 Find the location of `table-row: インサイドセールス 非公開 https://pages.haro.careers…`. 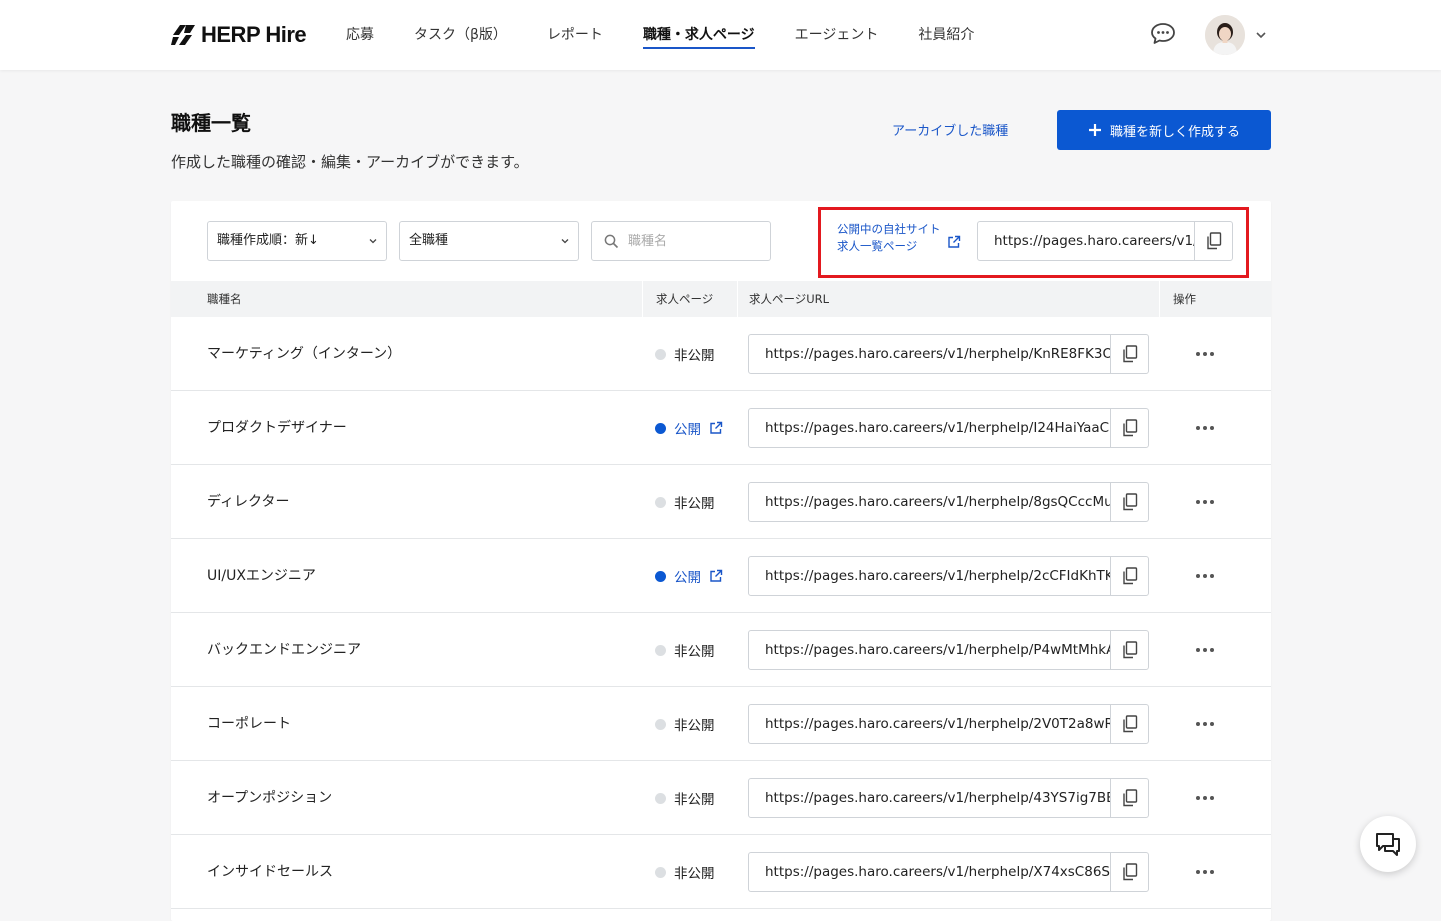

table-row: インサイドセールス 非公開 https://pages.haro.careers… is located at coordinates (721, 872).